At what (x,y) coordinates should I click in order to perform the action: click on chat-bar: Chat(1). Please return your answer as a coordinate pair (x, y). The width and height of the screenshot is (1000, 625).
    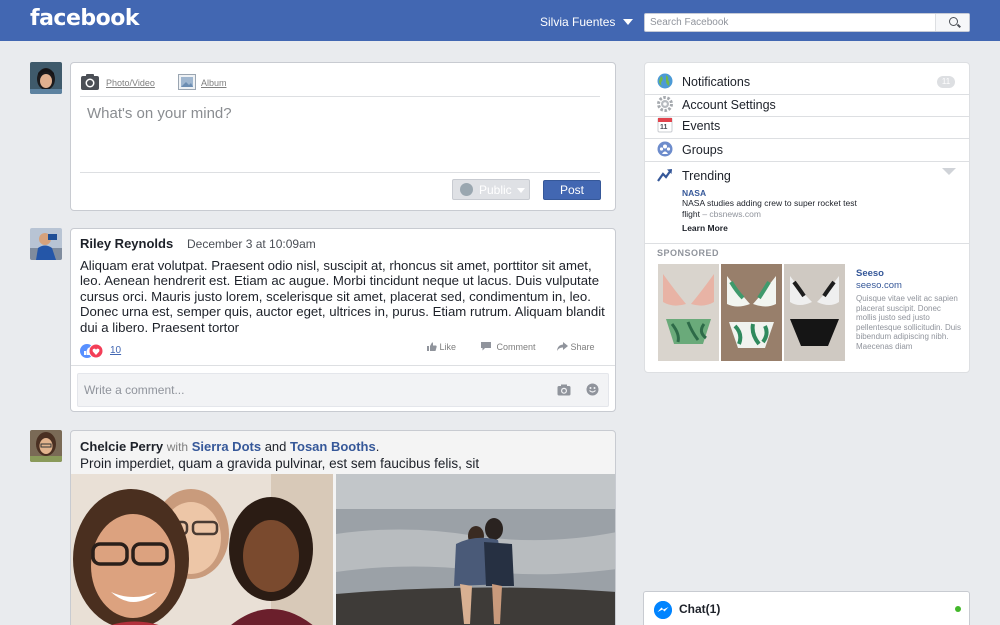
    Looking at the image, I should click on (806, 608).